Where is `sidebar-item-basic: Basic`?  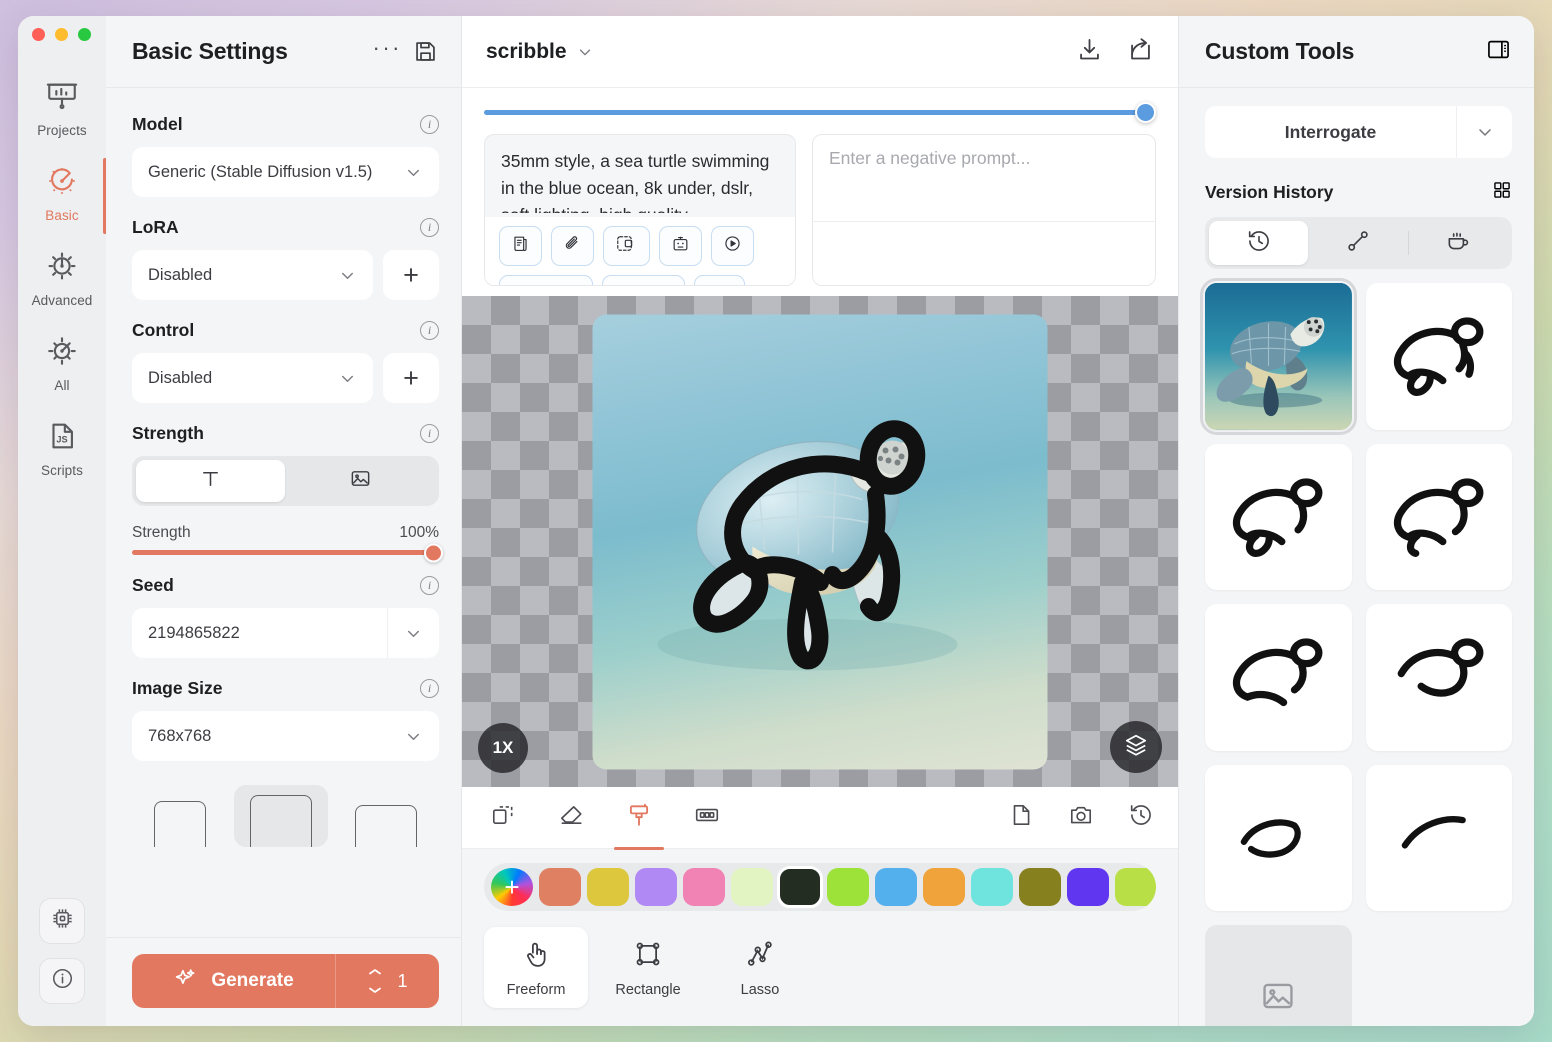
sidebar-item-basic: Basic is located at coordinates (62, 194).